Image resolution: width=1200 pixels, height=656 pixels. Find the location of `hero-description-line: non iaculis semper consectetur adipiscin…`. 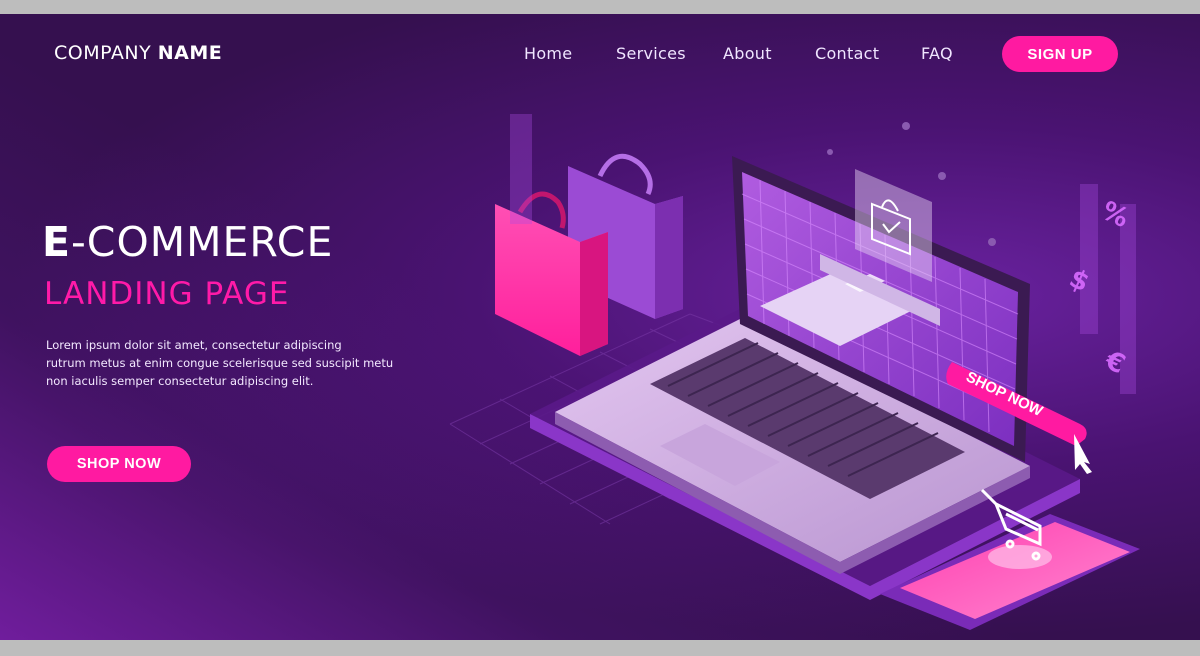

hero-description-line: non iaculis semper consectetur adipiscin… is located at coordinates (180, 381).